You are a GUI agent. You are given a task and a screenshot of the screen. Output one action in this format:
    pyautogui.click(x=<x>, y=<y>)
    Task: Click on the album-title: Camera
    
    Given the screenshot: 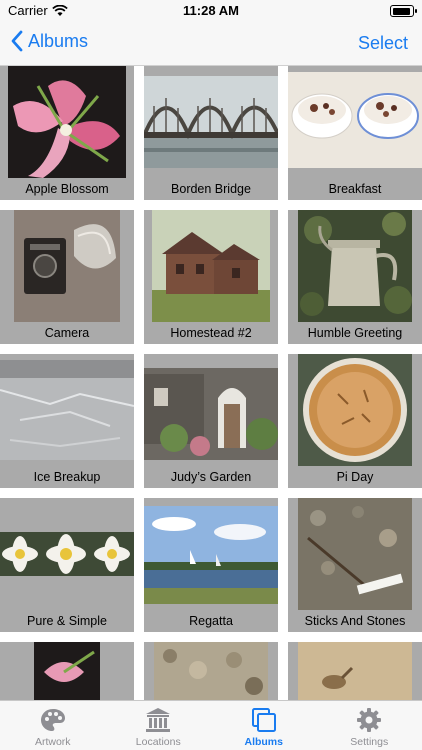 What is the action you would take?
    pyautogui.click(x=67, y=333)
    